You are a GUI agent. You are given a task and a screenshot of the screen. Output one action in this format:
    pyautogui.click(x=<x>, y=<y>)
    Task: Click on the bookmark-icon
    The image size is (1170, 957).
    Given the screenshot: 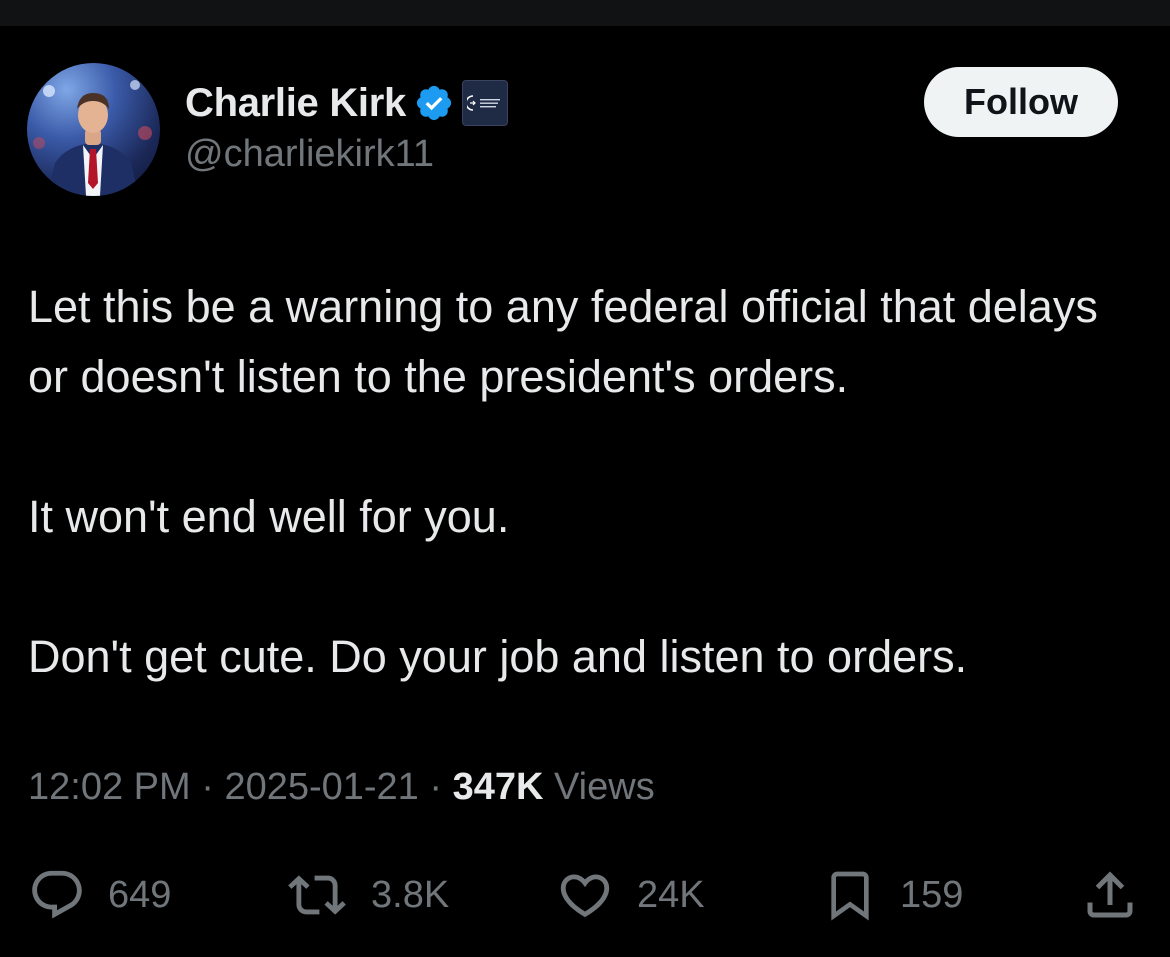 What is the action you would take?
    pyautogui.click(x=850, y=896)
    